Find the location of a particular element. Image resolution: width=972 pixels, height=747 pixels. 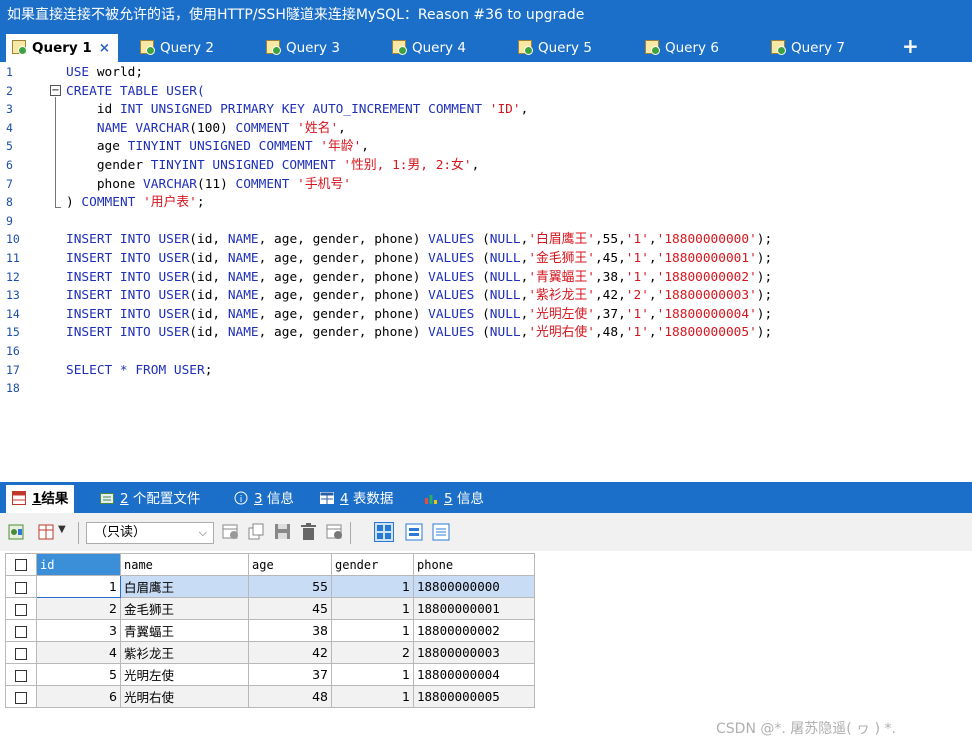

cell-age: 45 is located at coordinates (290, 608).